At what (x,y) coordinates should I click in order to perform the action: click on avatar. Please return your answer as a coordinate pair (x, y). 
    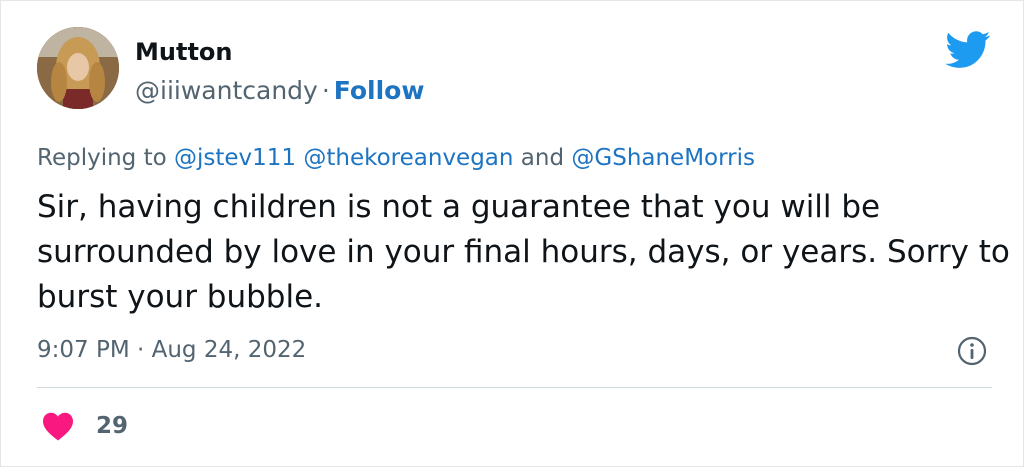
    Looking at the image, I should click on (78, 68).